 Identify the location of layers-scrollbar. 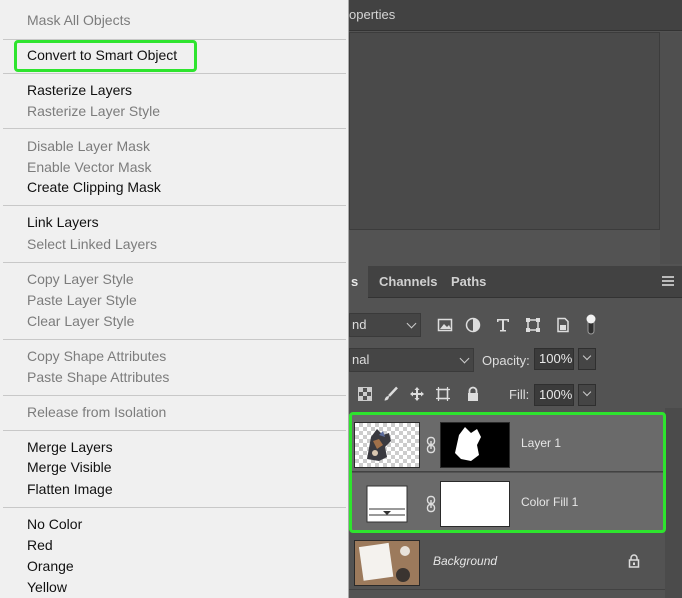
(673, 503).